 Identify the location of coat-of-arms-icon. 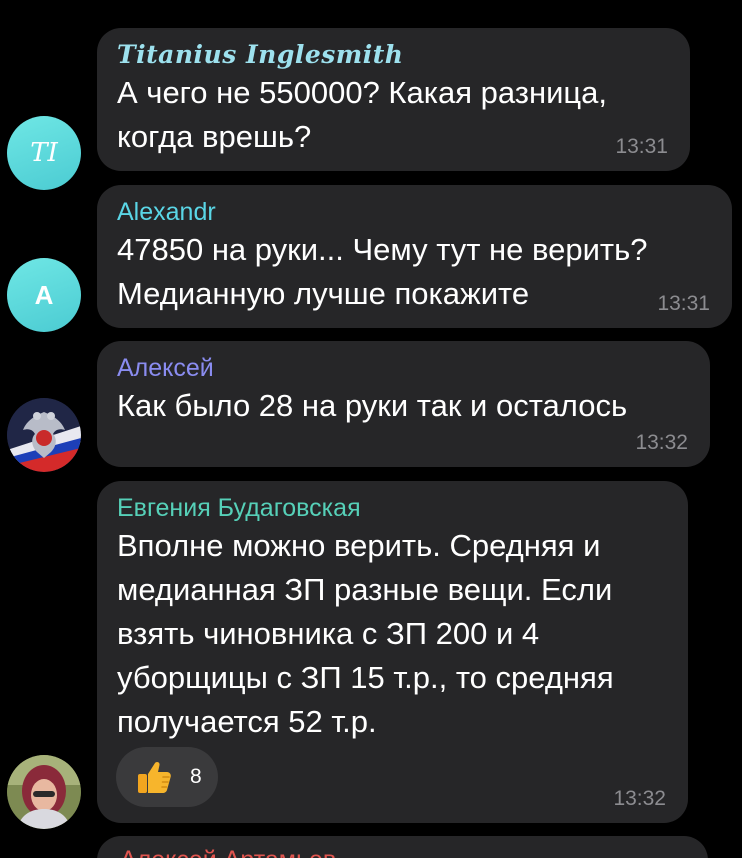
(44, 435).